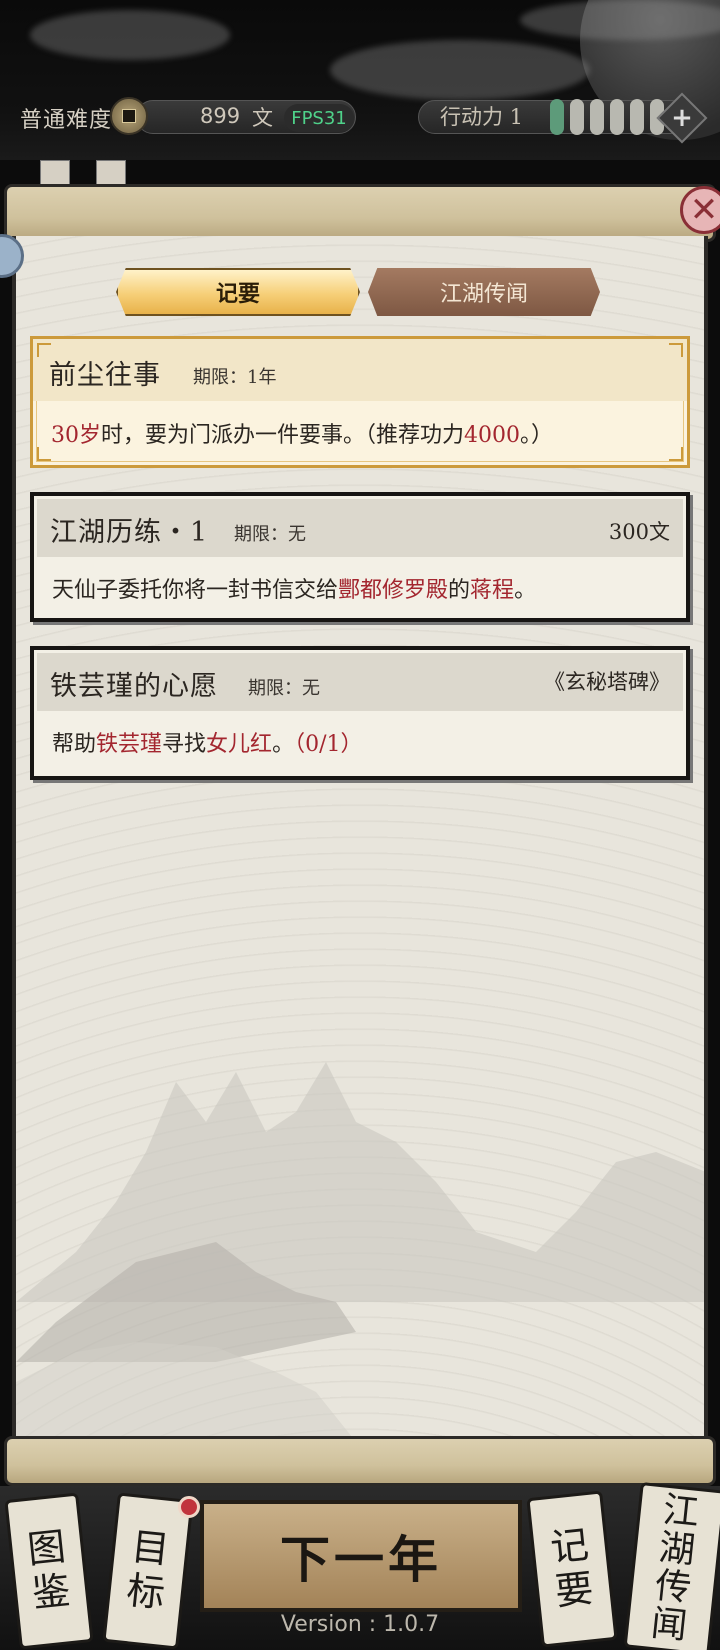 The width and height of the screenshot is (720, 1650). What do you see at coordinates (682, 118) in the screenshot?
I see `plus-icon: +` at bounding box center [682, 118].